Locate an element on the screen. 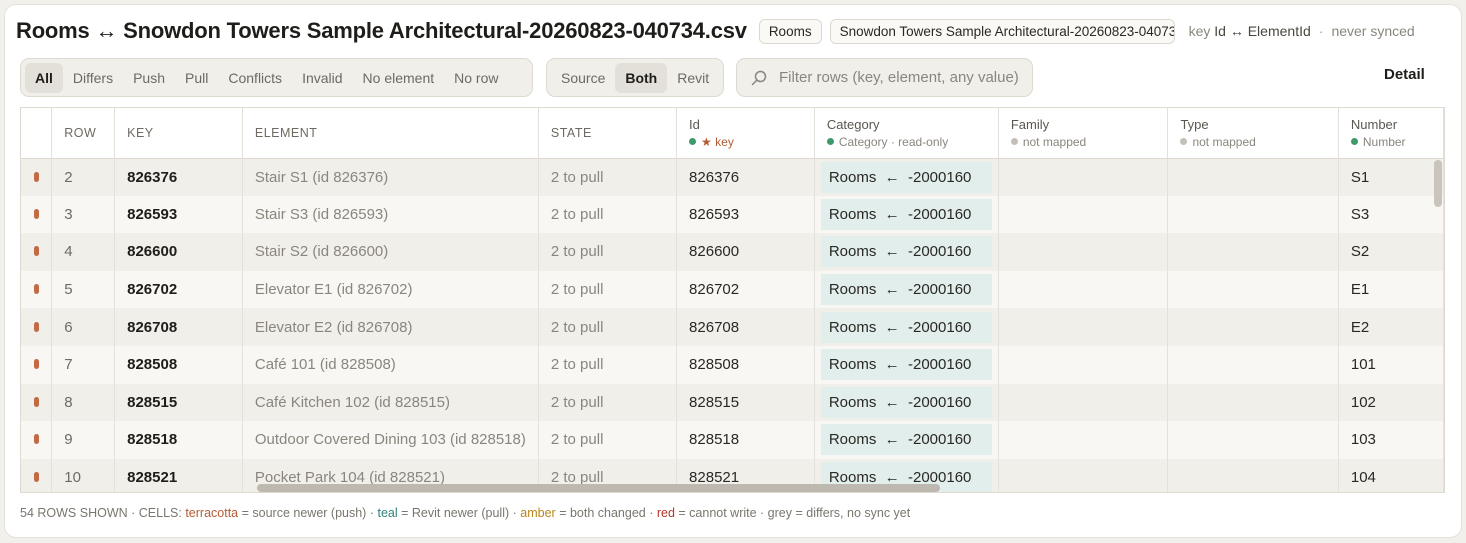 The image size is (1466, 543). row-element: Stair S3 (id 826593) is located at coordinates (390, 214).